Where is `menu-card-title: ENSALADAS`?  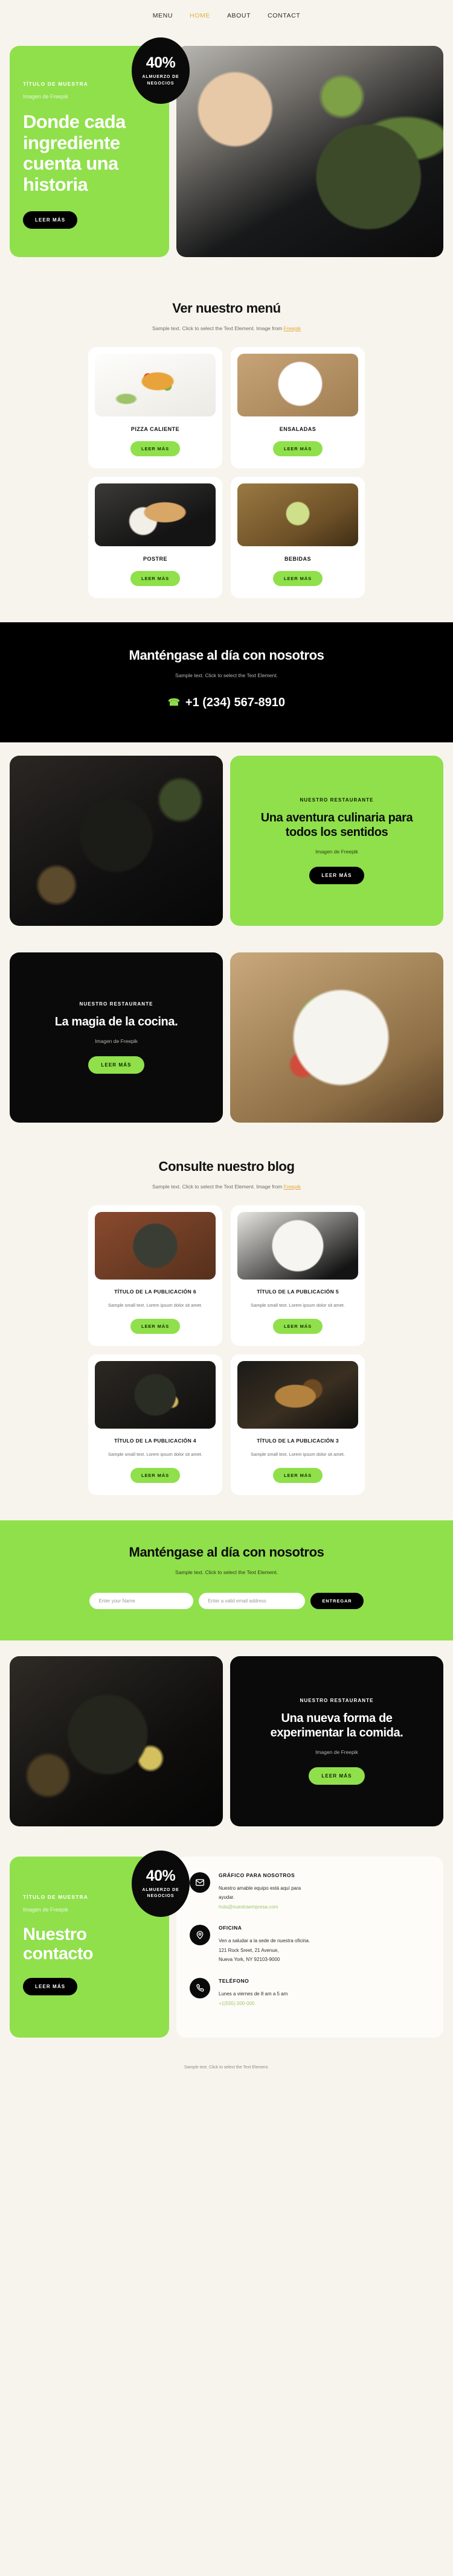
menu-card-title: ENSALADAS is located at coordinates (297, 429).